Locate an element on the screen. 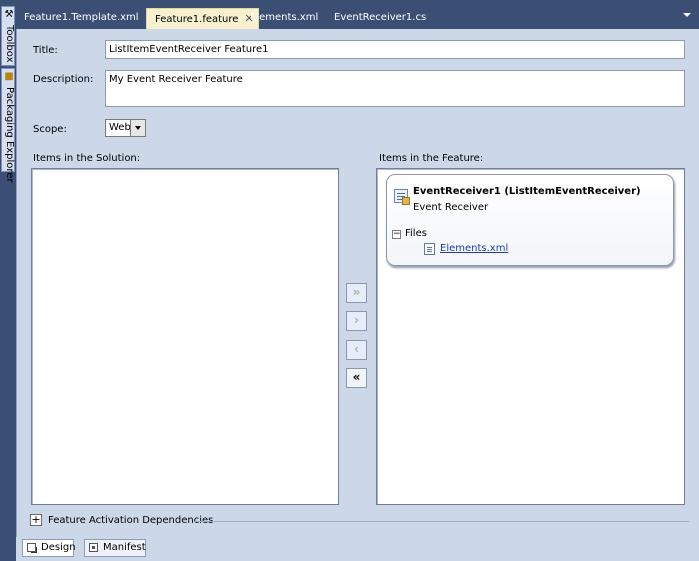  tab-label: Elements.xml is located at coordinates (284, 17).